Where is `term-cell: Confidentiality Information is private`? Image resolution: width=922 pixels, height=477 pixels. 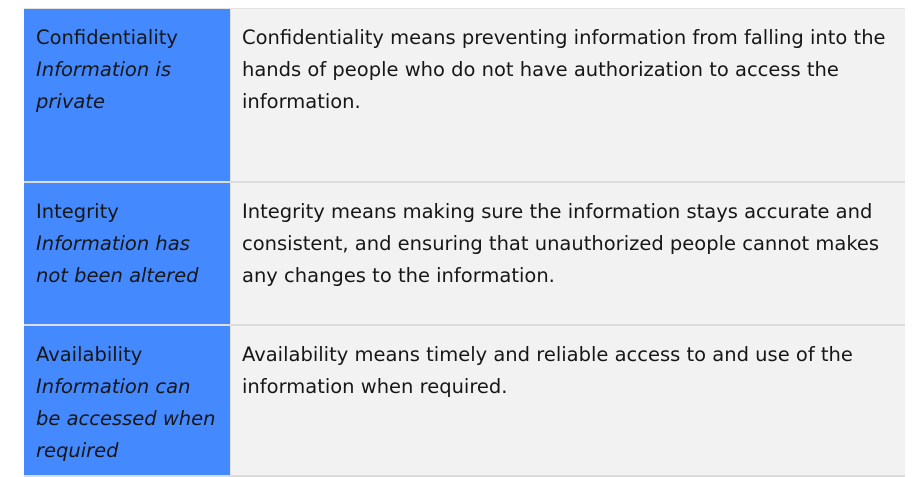
term-cell: Confidentiality Information is private is located at coordinates (127, 95).